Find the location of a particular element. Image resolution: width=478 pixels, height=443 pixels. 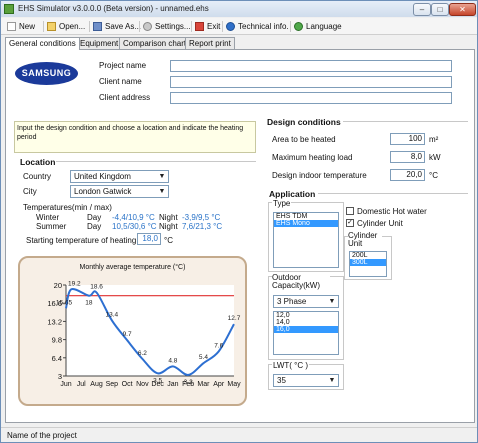

type-option-tdm: EHS TDM is located at coordinates (306, 216).